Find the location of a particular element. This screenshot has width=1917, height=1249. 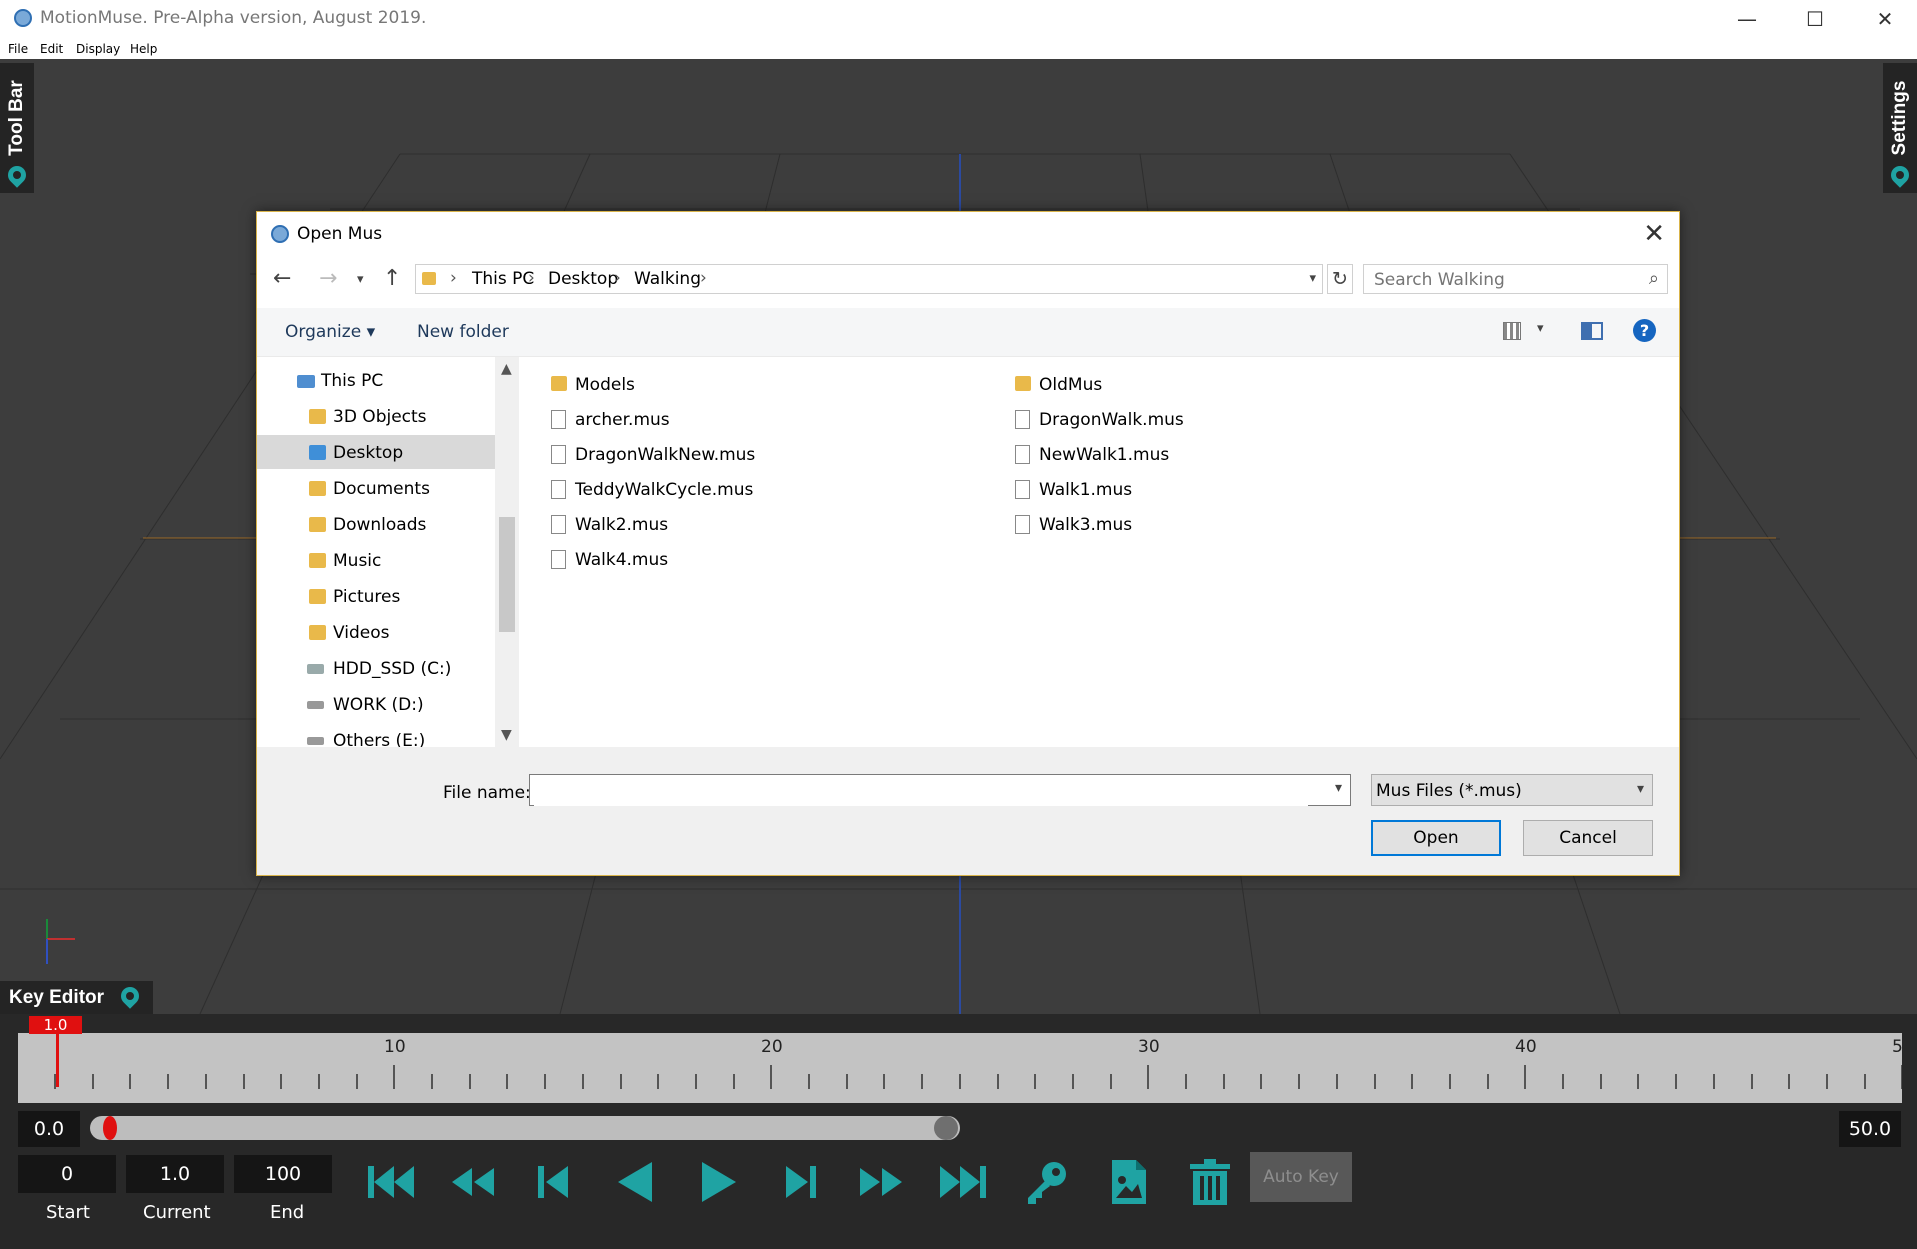

key-editor-tab: Key Editor is located at coordinates (76, 998).